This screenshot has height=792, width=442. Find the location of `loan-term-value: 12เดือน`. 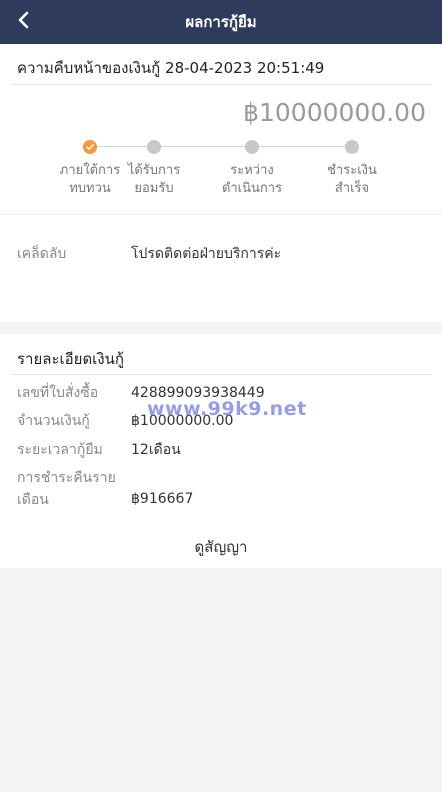

loan-term-value: 12เดือน is located at coordinates (156, 450).